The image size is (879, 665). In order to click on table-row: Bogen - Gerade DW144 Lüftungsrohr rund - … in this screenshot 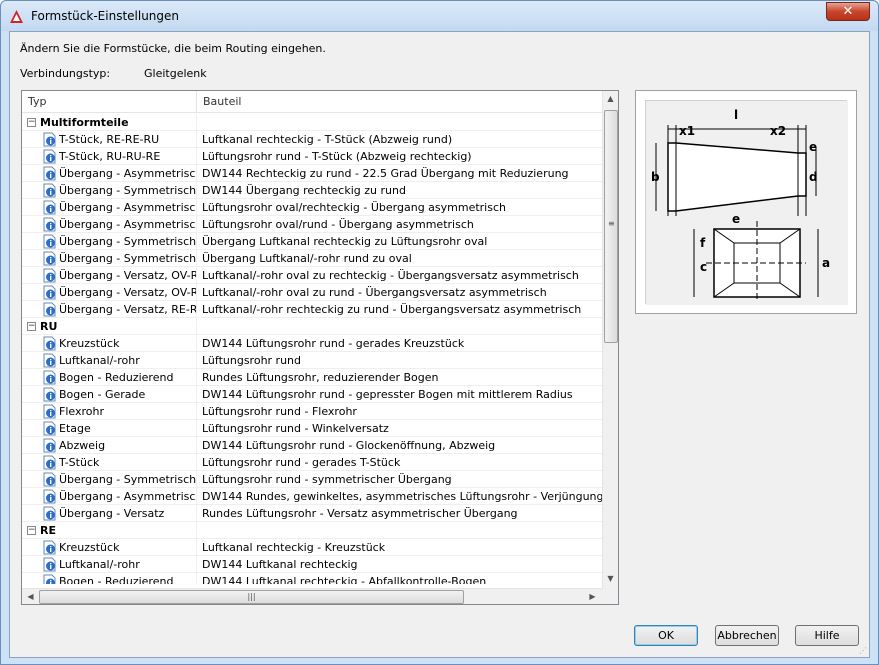, I will do `click(312, 394)`.